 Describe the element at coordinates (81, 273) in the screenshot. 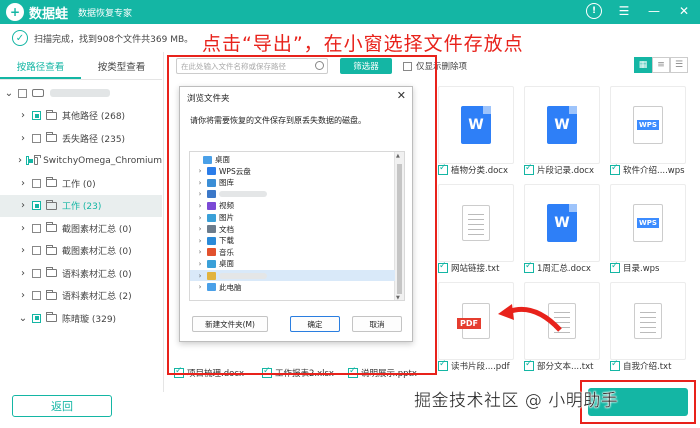

I see `tree-item: › 语料素材汇总 (0)` at that location.